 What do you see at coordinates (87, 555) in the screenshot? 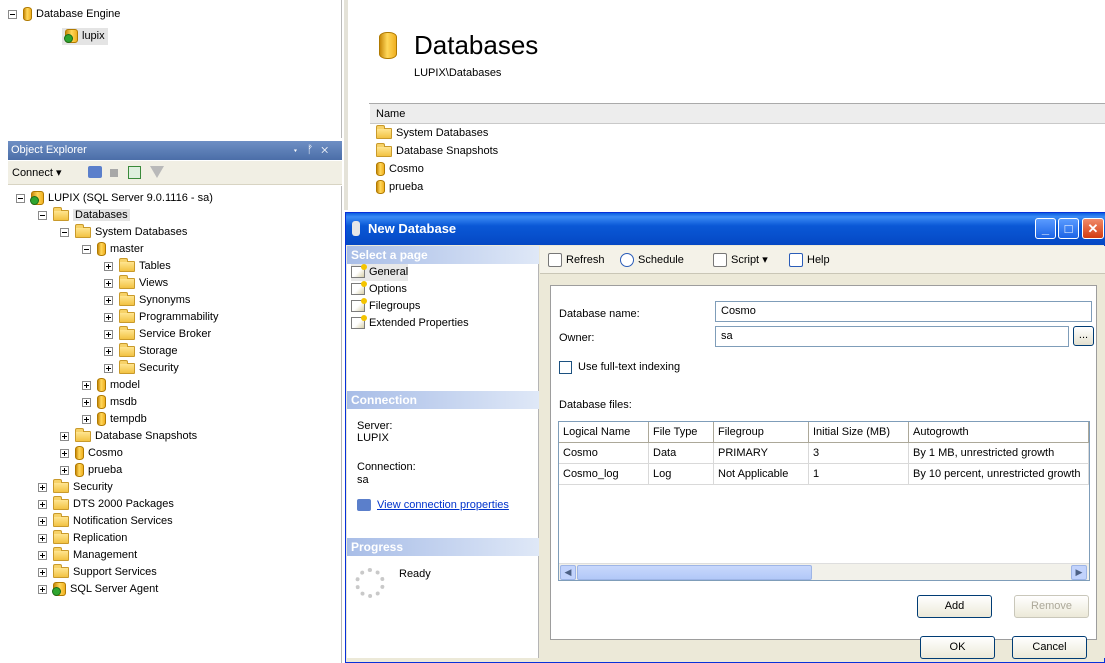
I see `tree-node: Management` at bounding box center [87, 555].